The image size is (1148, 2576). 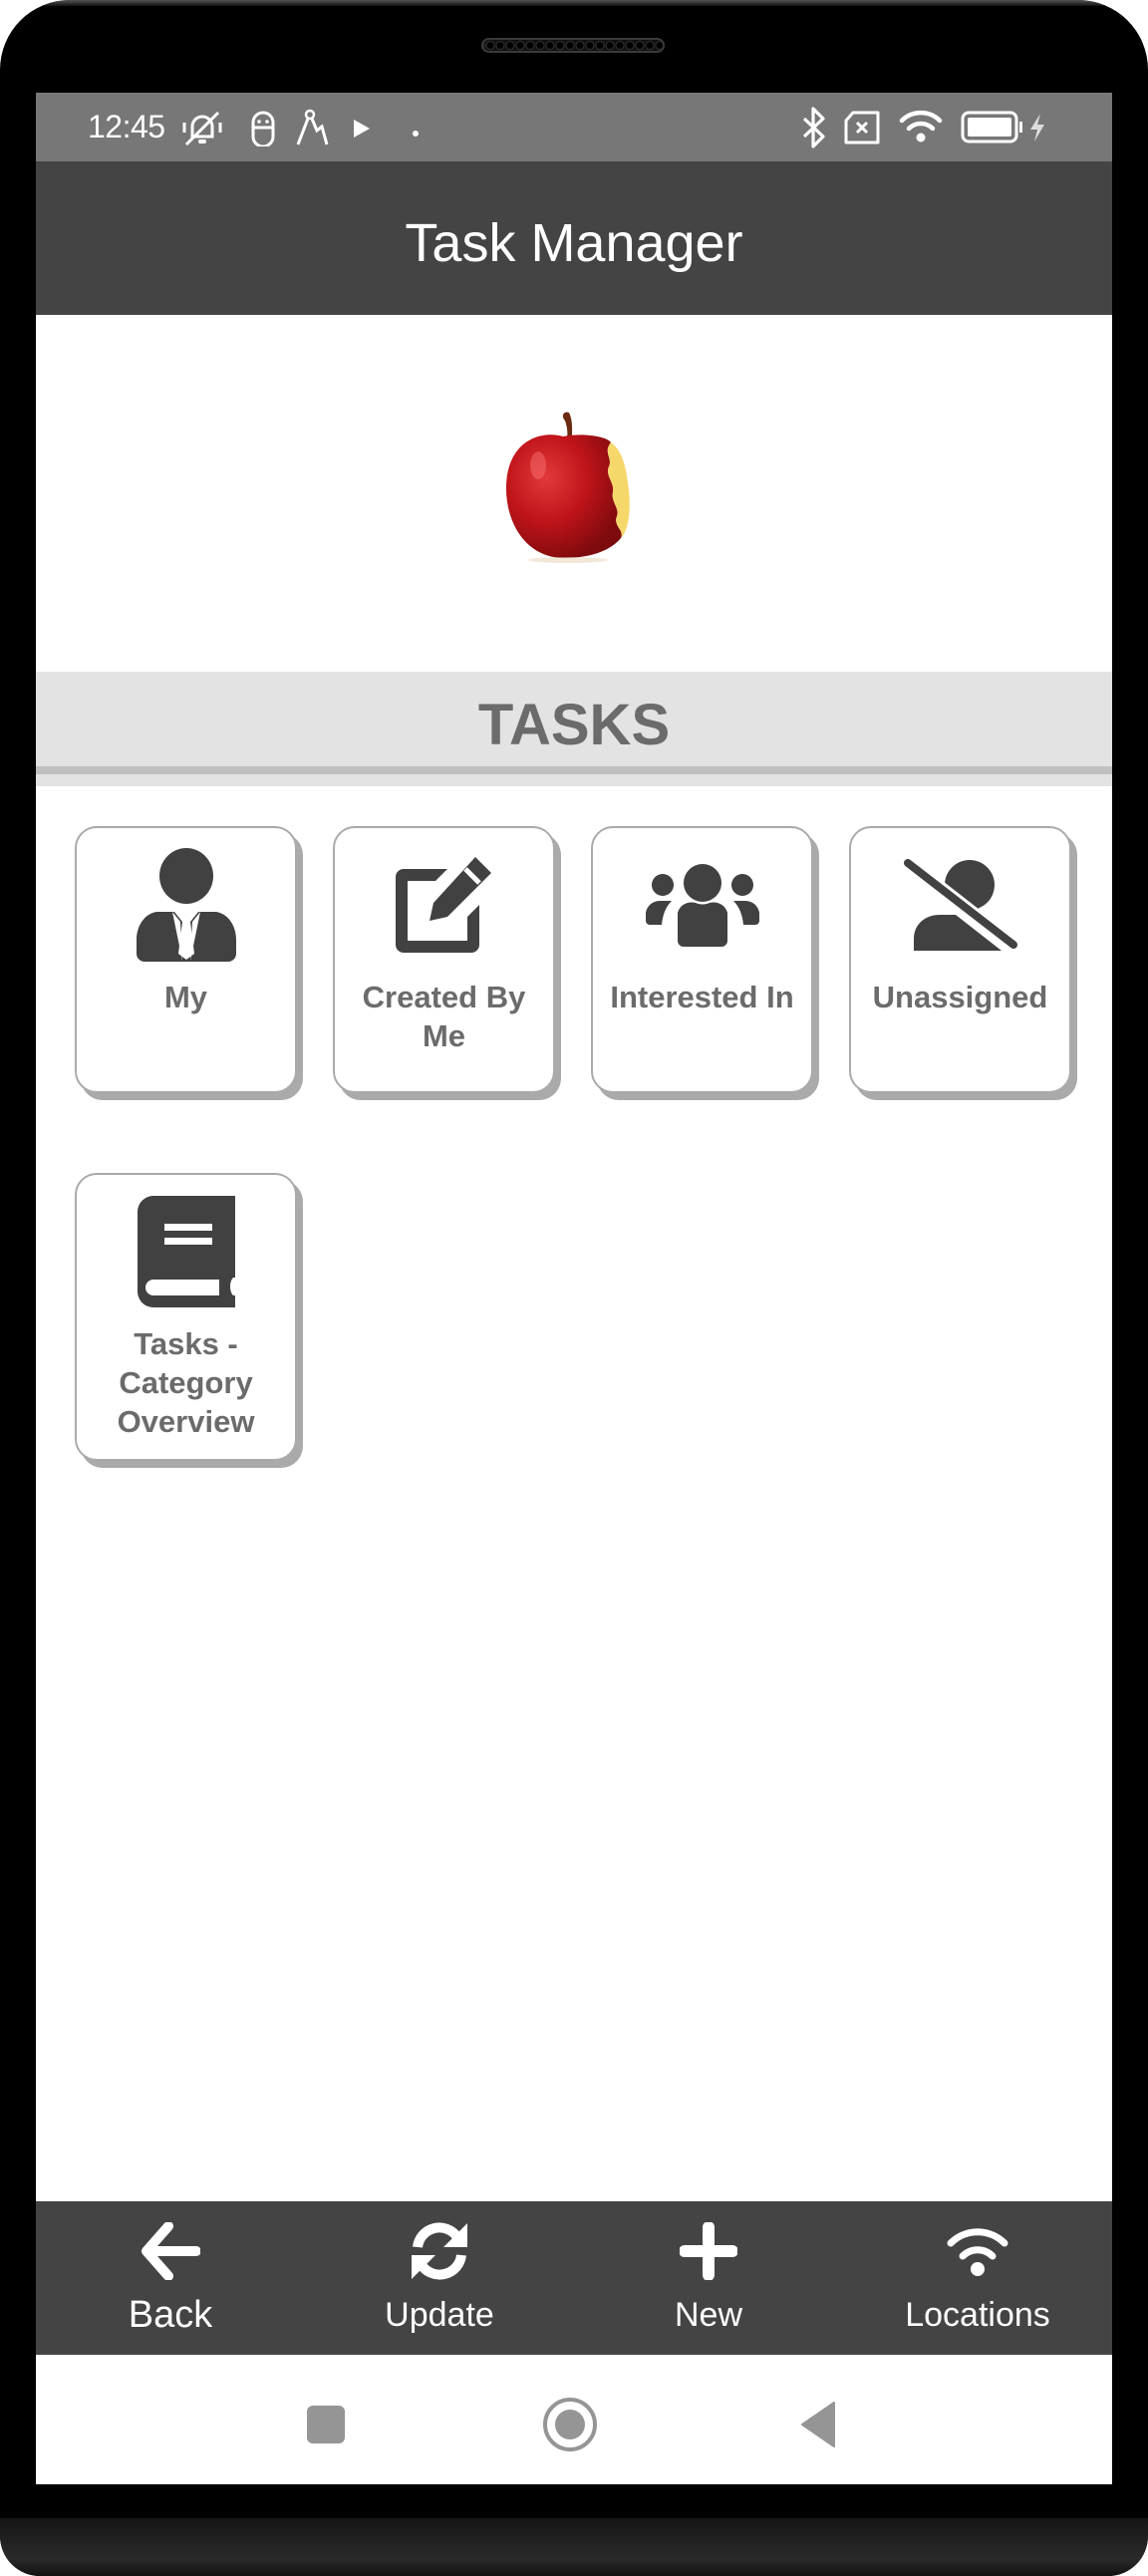 I want to click on bluetooth-icon, so click(x=814, y=130).